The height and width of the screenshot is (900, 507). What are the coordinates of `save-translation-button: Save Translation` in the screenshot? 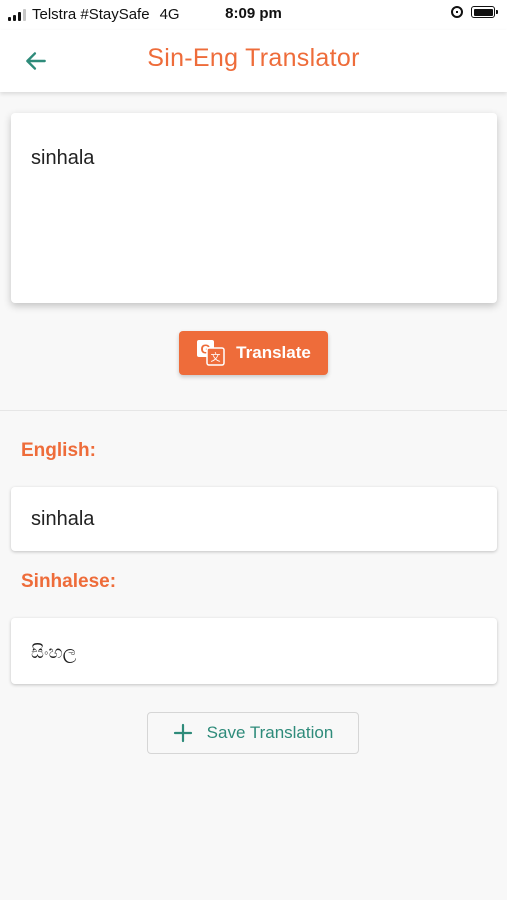 It's located at (253, 733).